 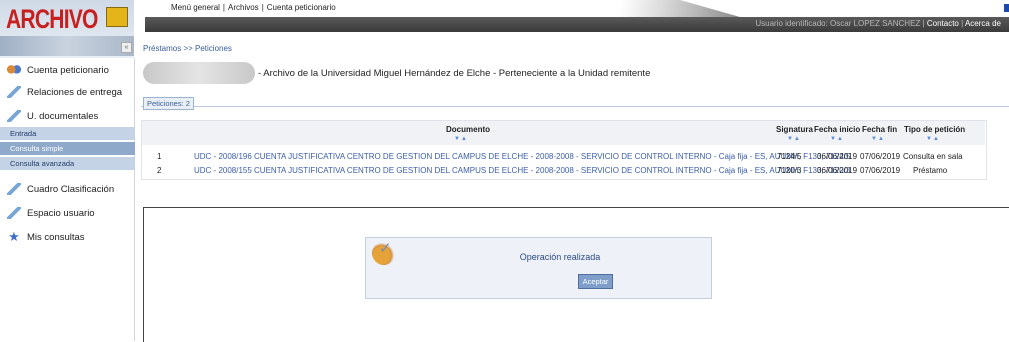 I want to click on column-header-fecha-inicio: Fecha inicio, so click(x=837, y=129).